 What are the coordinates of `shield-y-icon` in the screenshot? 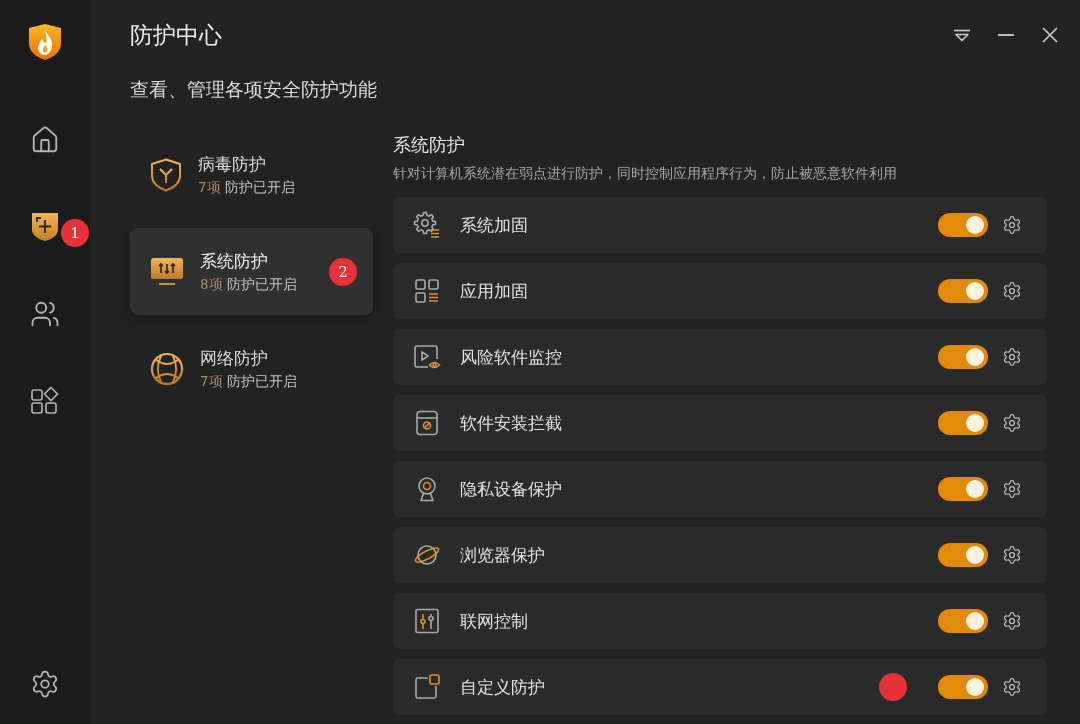 It's located at (166, 174).